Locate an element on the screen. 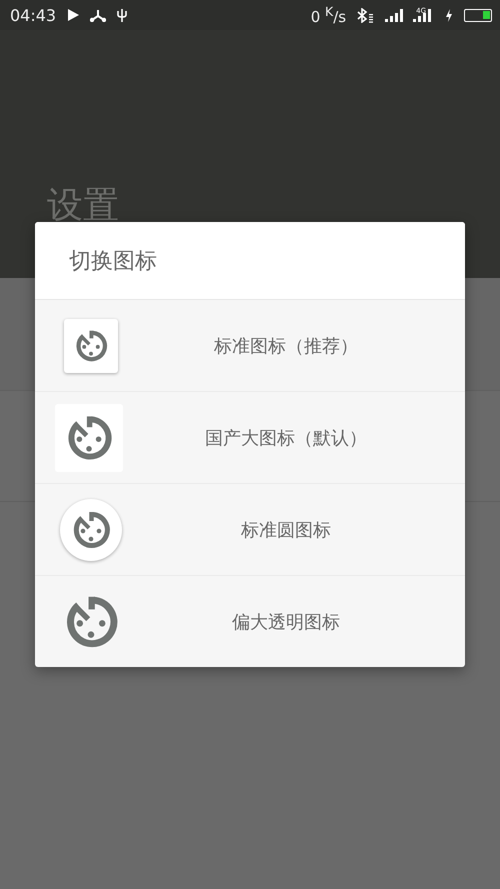  icon-option: 国产大图标（默认） is located at coordinates (250, 438).